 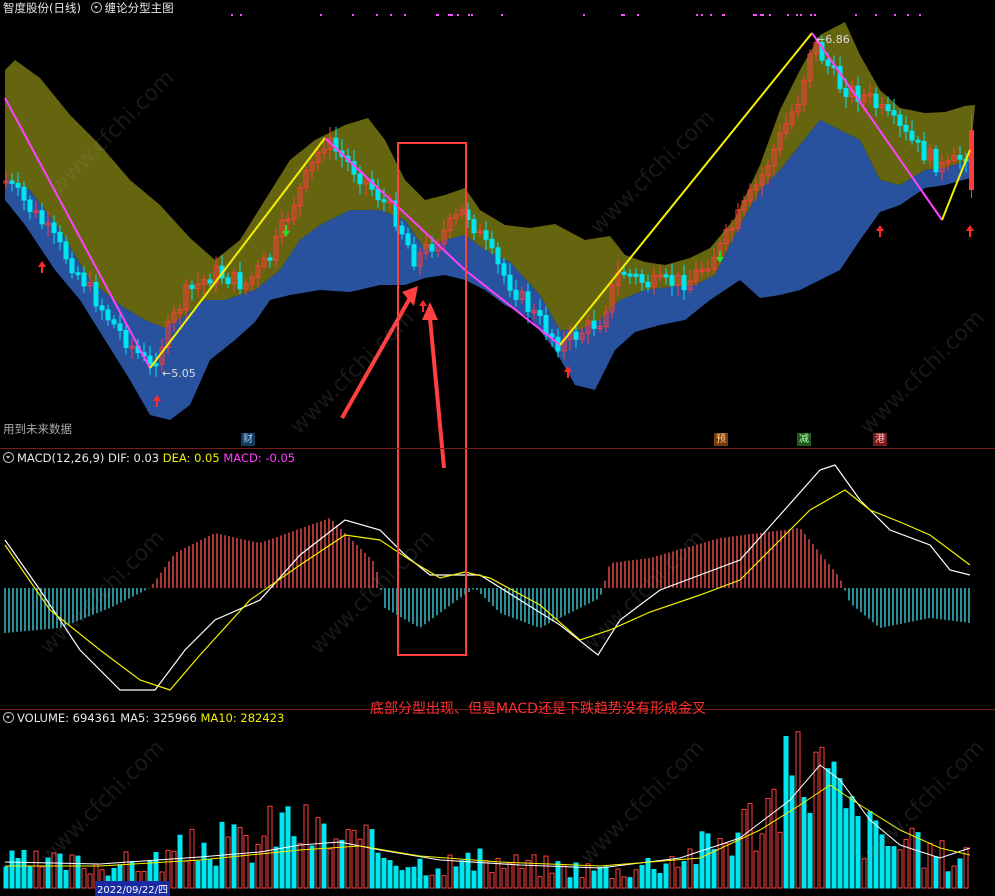 What do you see at coordinates (42, 267) in the screenshot?
I see `up-arrow-icon` at bounding box center [42, 267].